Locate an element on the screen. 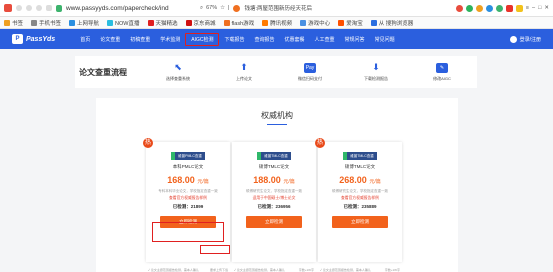 This screenshot has height=272, width=553. extension-3-icon is located at coordinates (479, 8).